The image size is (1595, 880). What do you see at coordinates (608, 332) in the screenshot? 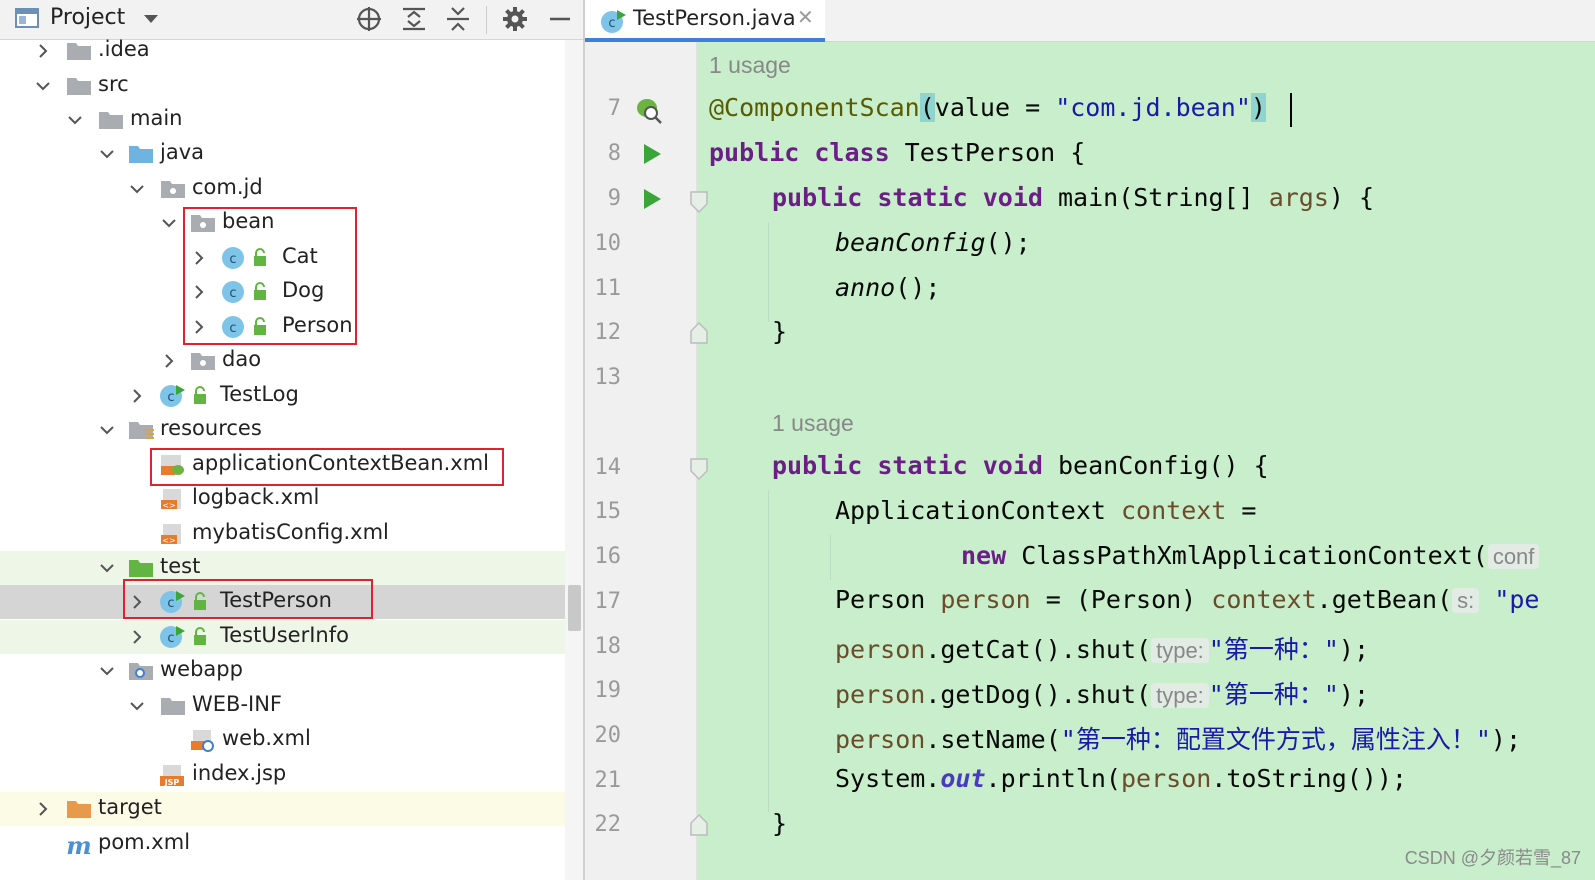
I see `line-number: 12` at bounding box center [608, 332].